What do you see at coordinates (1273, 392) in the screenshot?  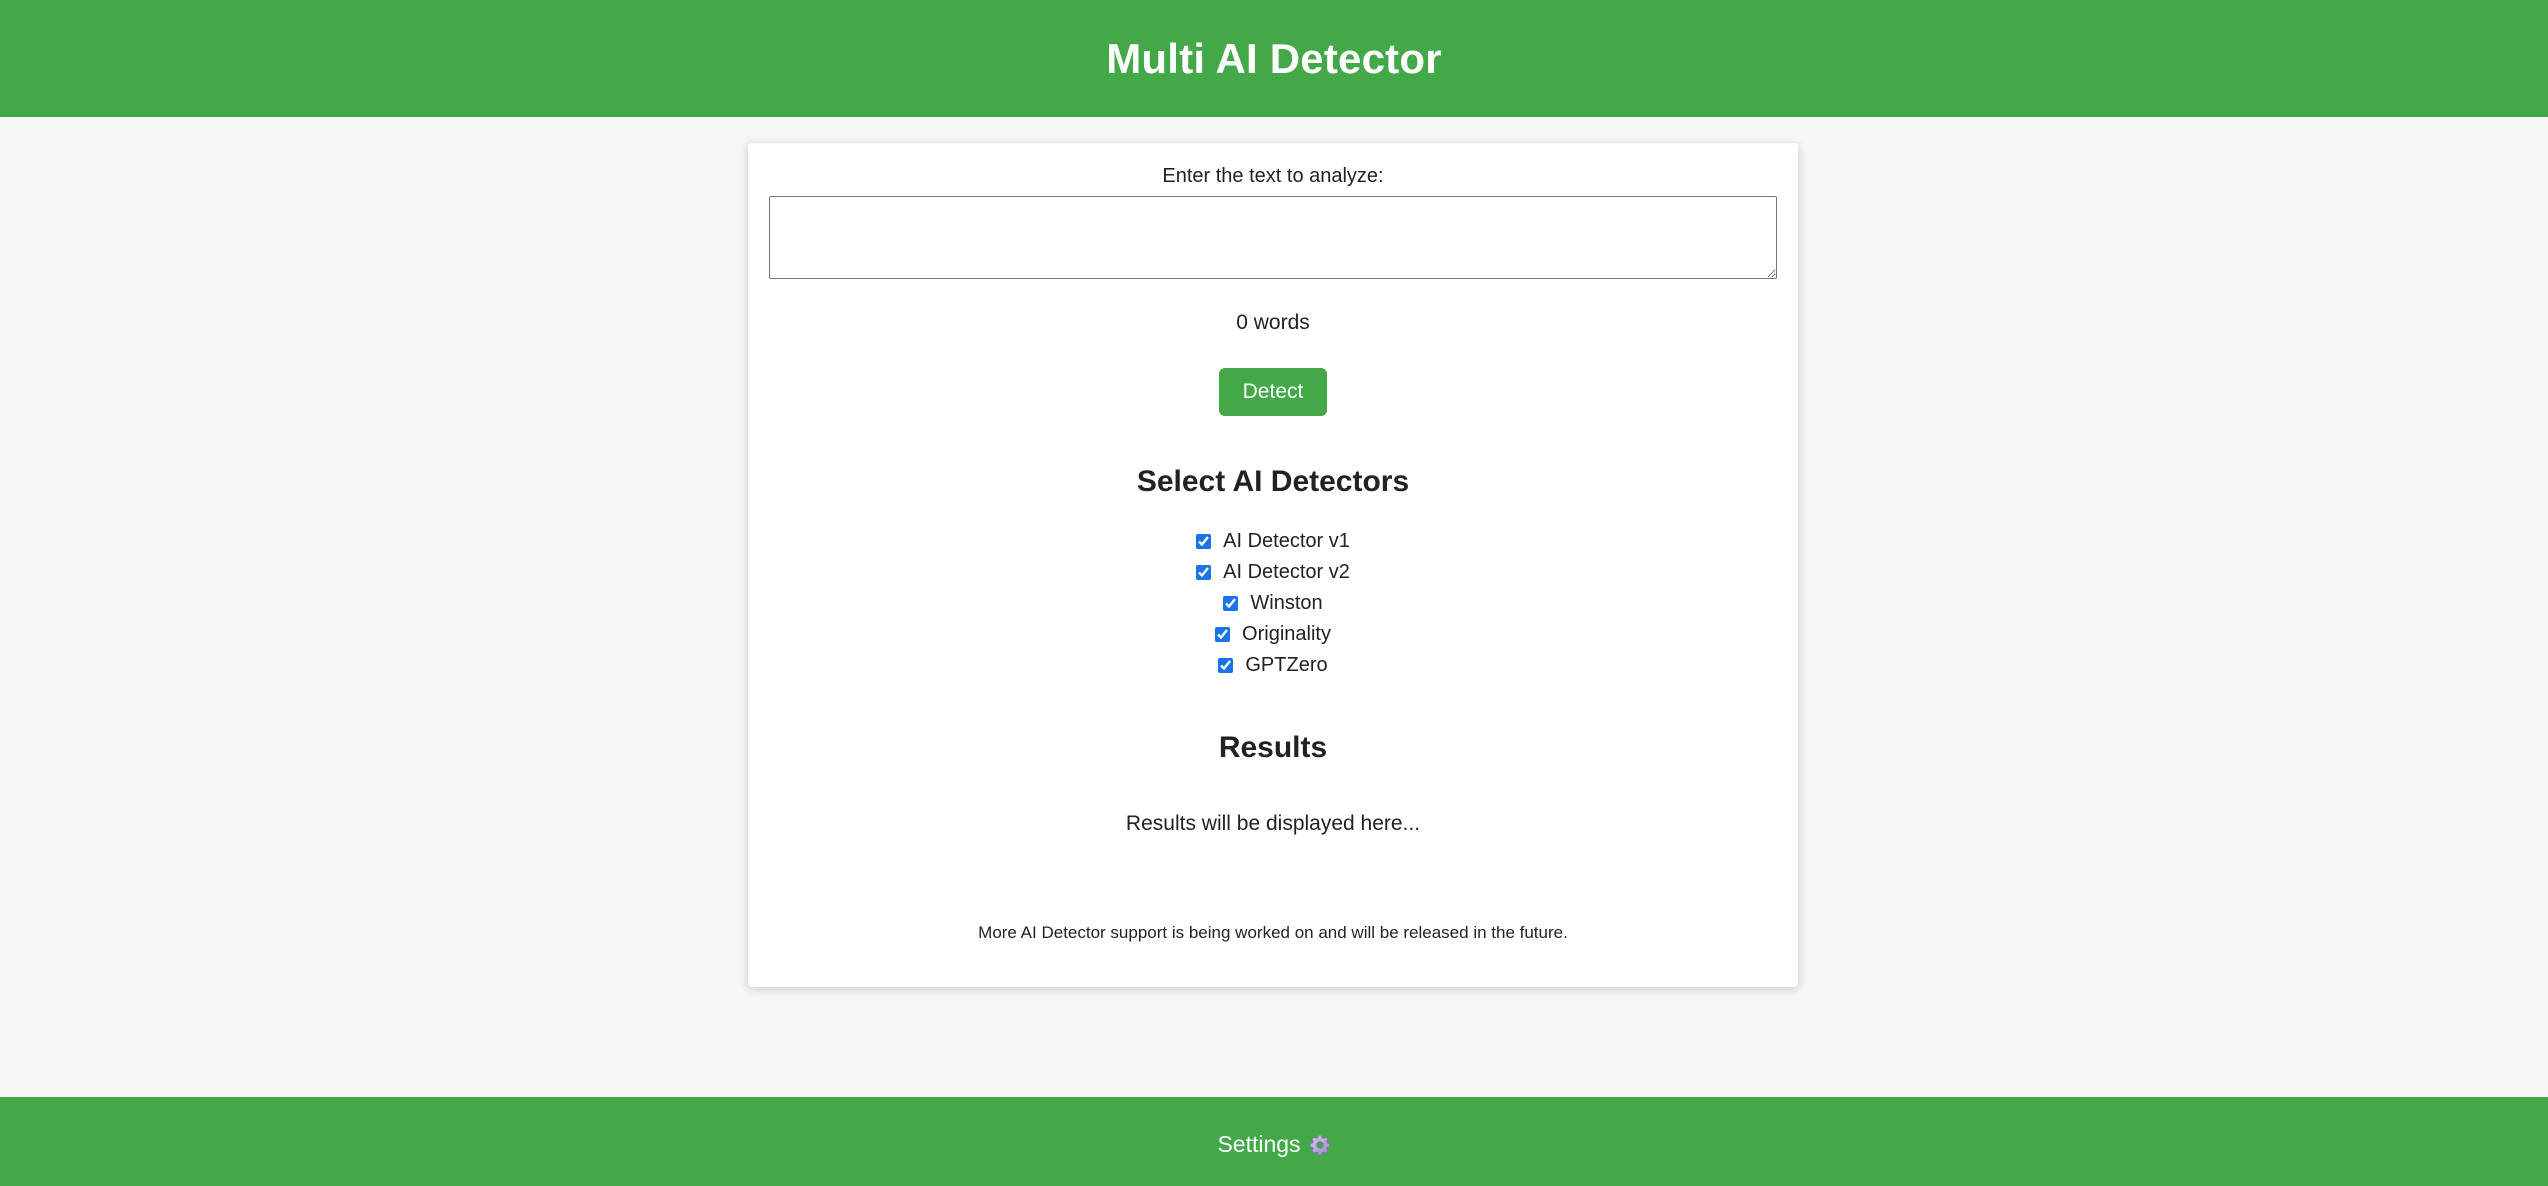 I see `detect-button: Detect` at bounding box center [1273, 392].